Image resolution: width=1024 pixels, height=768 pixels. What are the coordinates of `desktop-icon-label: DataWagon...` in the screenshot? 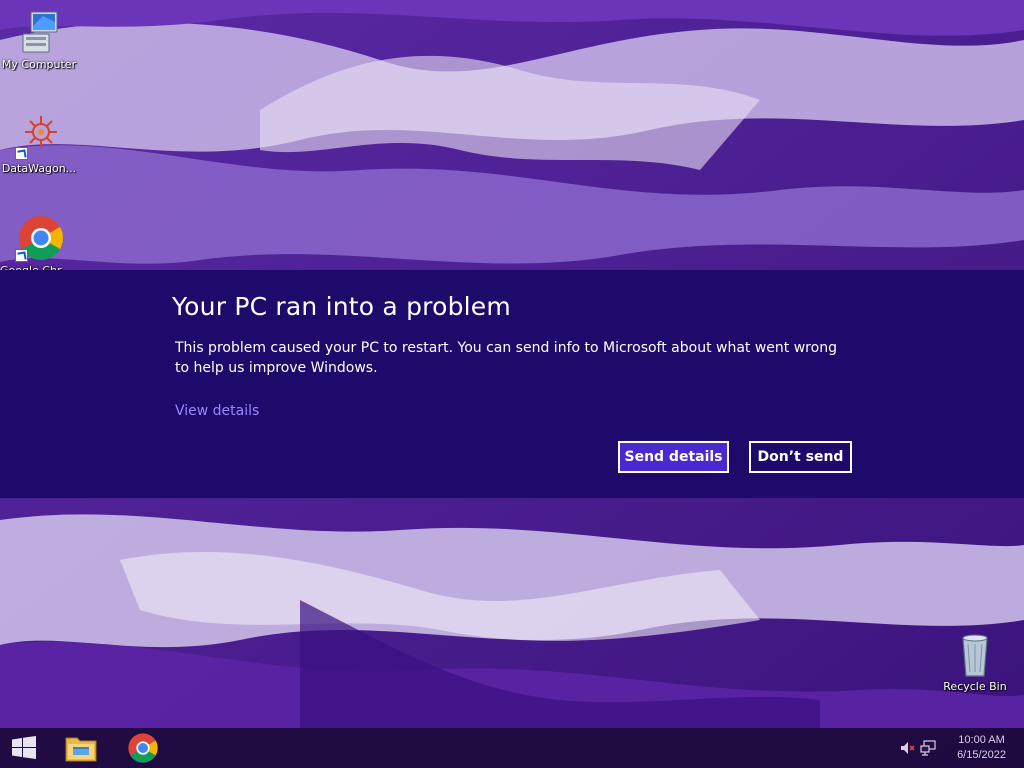 It's located at (39, 168).